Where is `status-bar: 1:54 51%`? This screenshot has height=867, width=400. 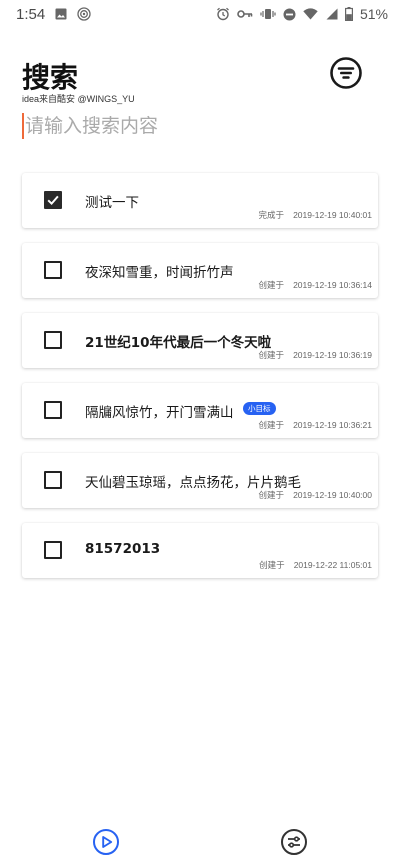
status-bar: 1:54 51% is located at coordinates (200, 14).